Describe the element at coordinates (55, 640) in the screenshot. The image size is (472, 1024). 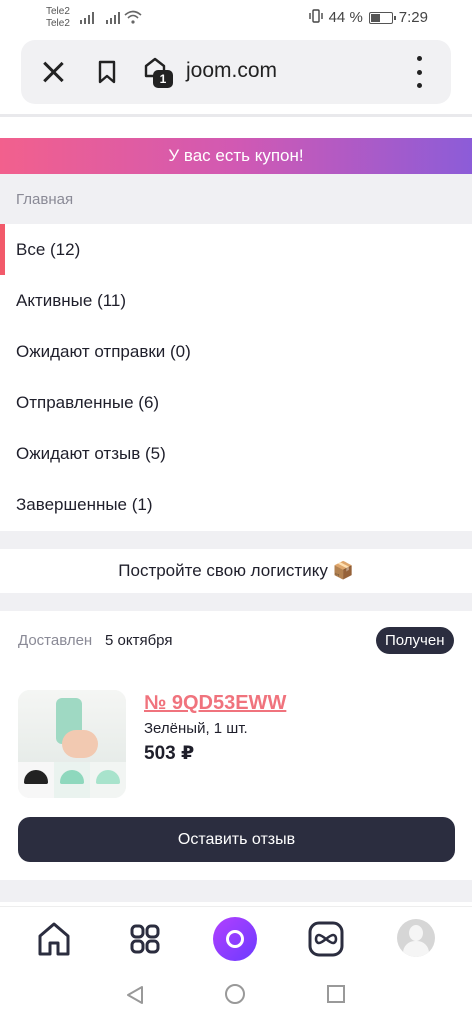
I see `order-status-label: Доставлен` at that location.